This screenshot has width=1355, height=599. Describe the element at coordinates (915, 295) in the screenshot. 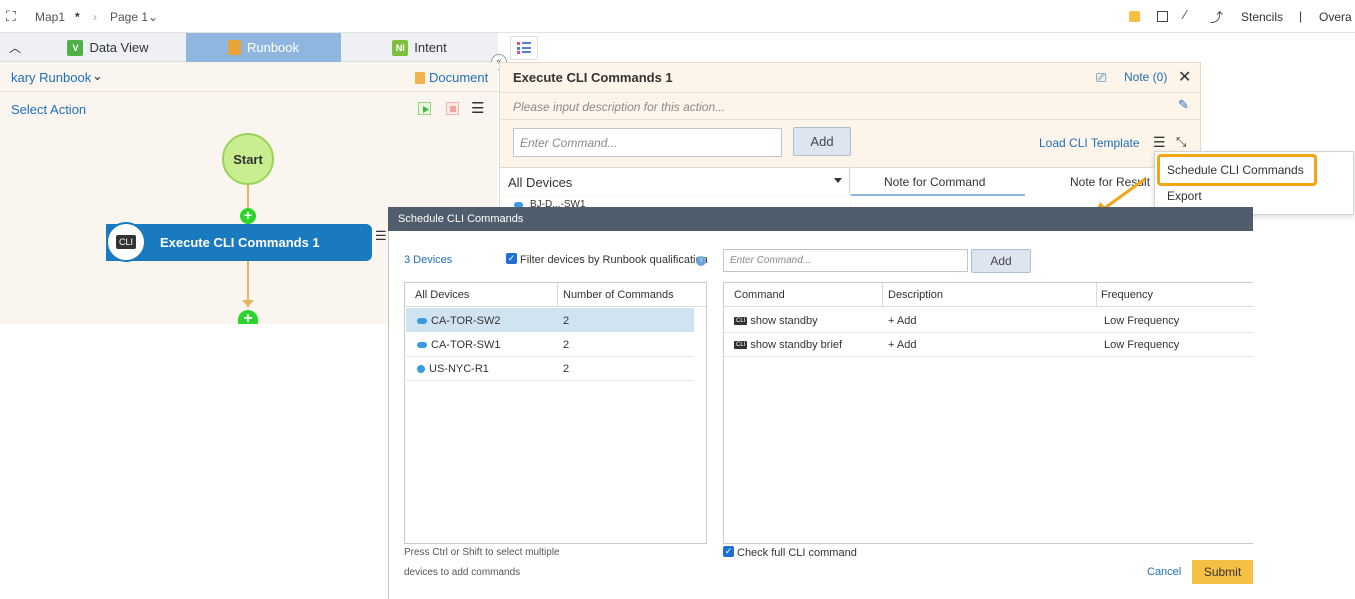

I see `column-header: Description` at that location.